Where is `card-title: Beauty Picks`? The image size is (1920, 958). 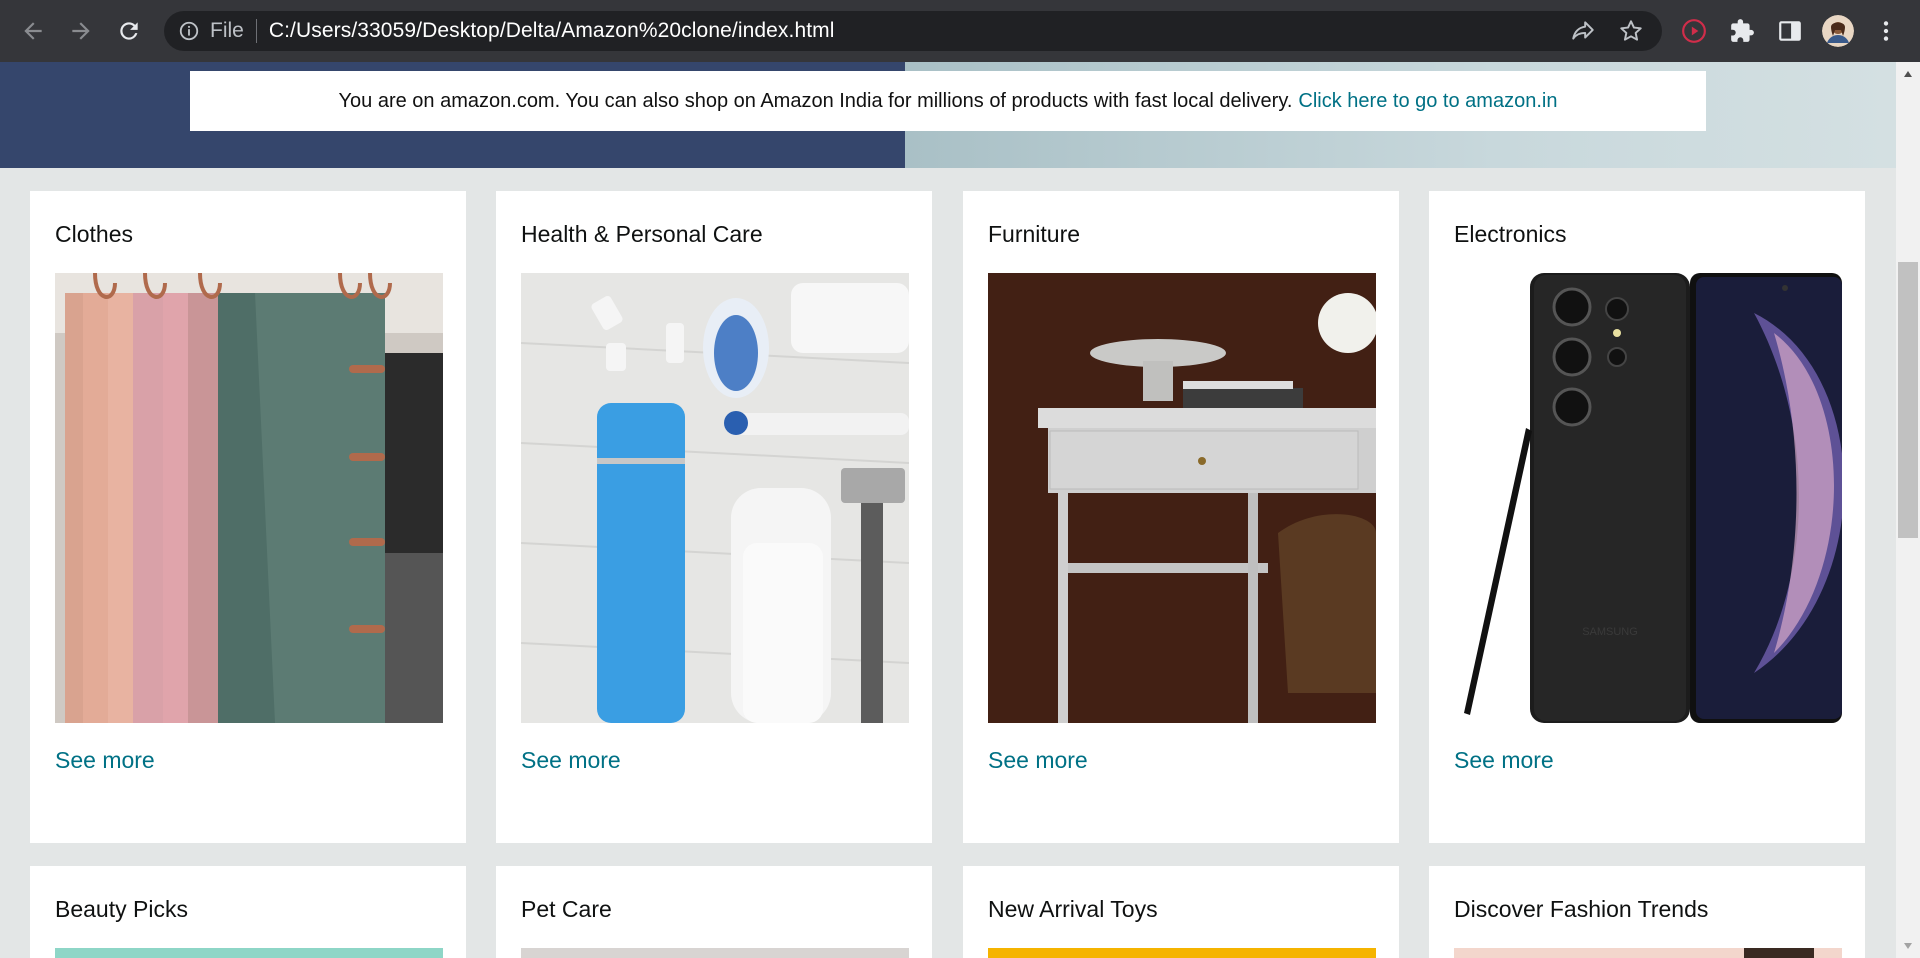 card-title: Beauty Picks is located at coordinates (121, 909).